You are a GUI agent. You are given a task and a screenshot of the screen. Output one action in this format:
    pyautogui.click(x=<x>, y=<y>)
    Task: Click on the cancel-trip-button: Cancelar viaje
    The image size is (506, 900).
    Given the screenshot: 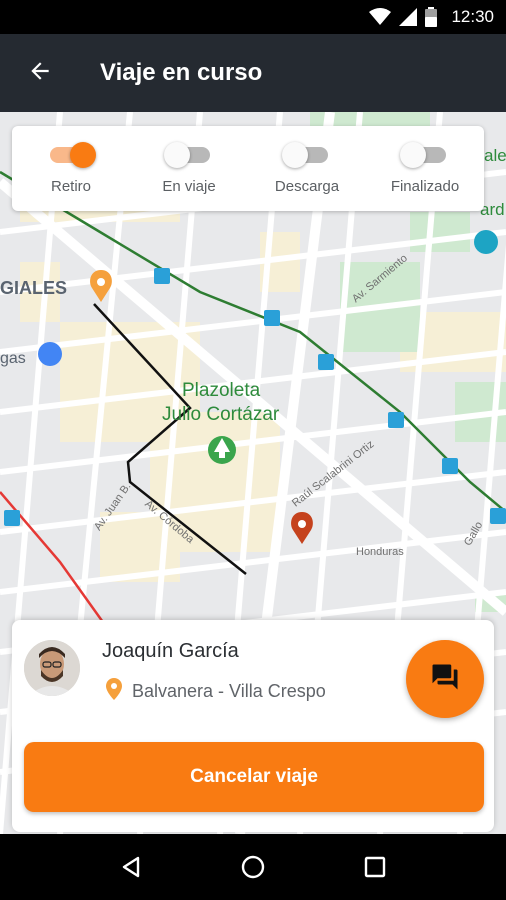 What is the action you would take?
    pyautogui.click(x=254, y=777)
    